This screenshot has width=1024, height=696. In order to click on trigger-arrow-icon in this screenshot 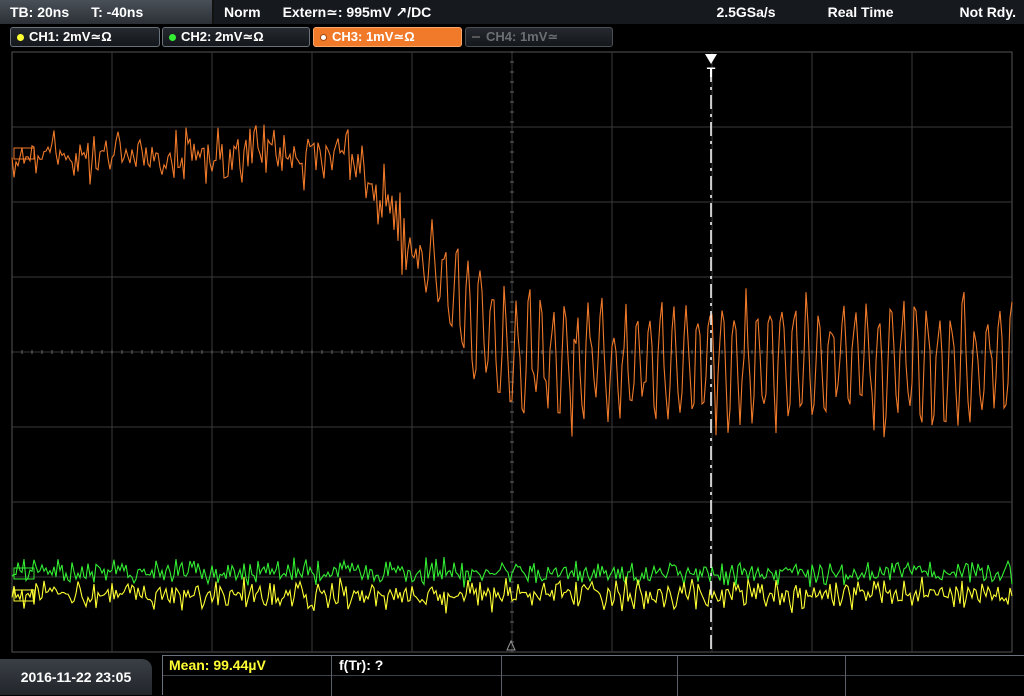, I will do `click(711, 59)`.